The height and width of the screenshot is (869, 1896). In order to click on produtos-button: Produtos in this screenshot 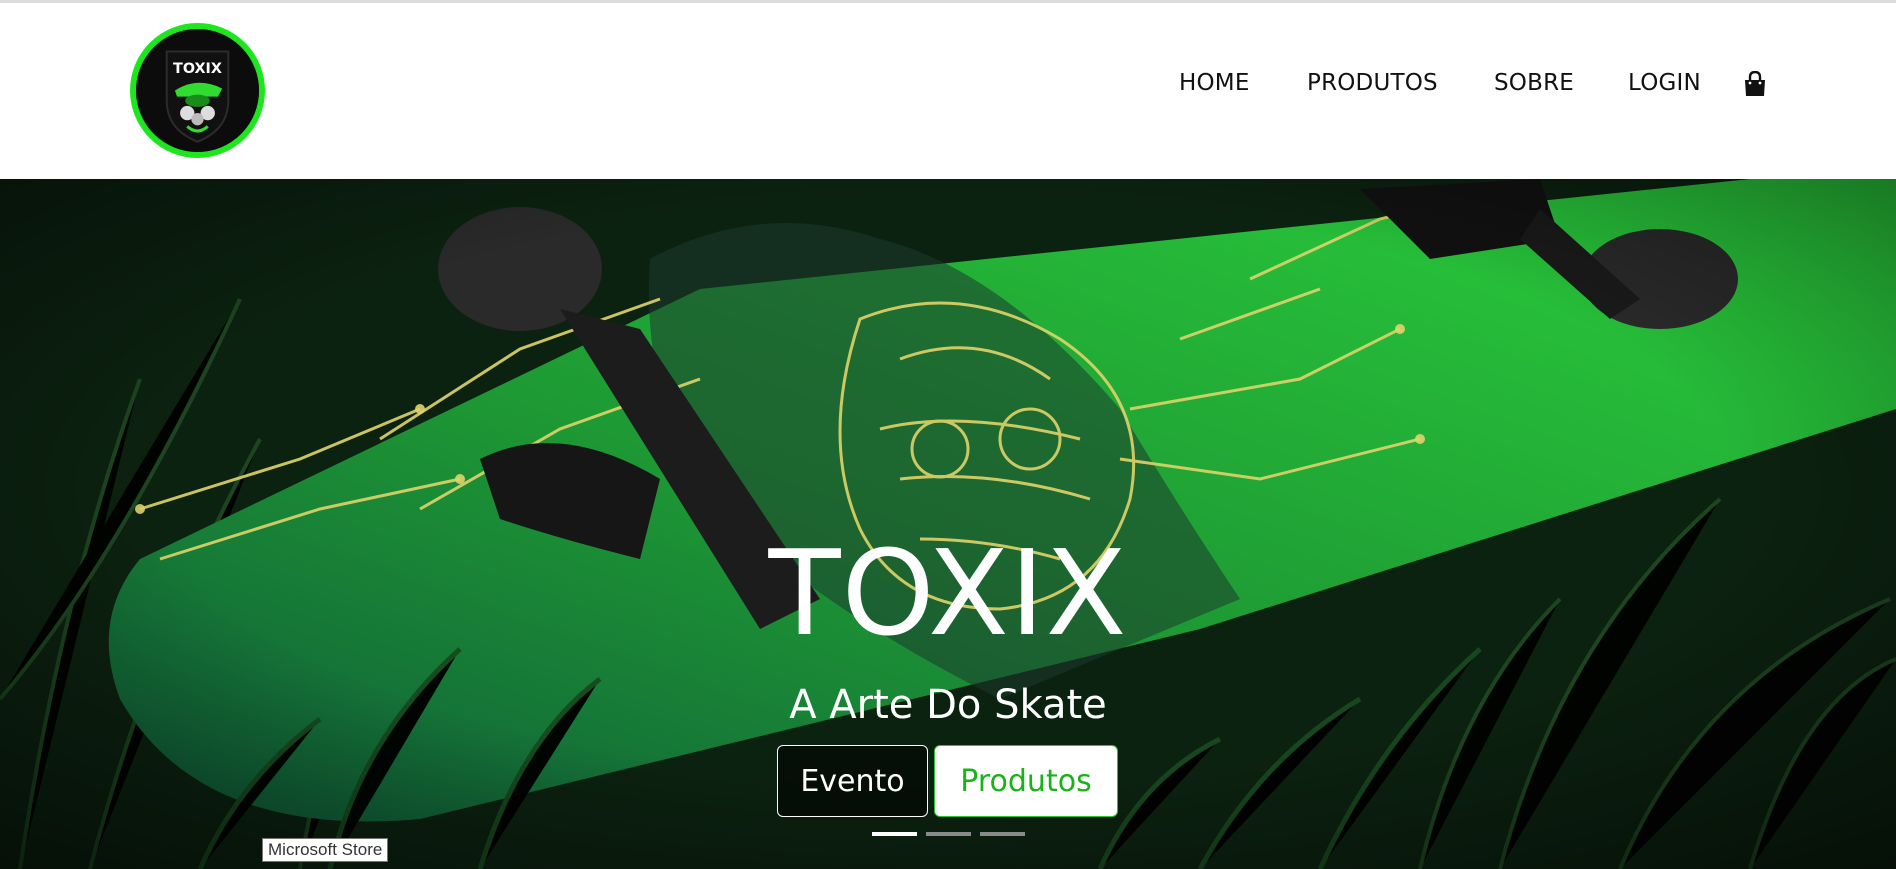, I will do `click(1026, 781)`.